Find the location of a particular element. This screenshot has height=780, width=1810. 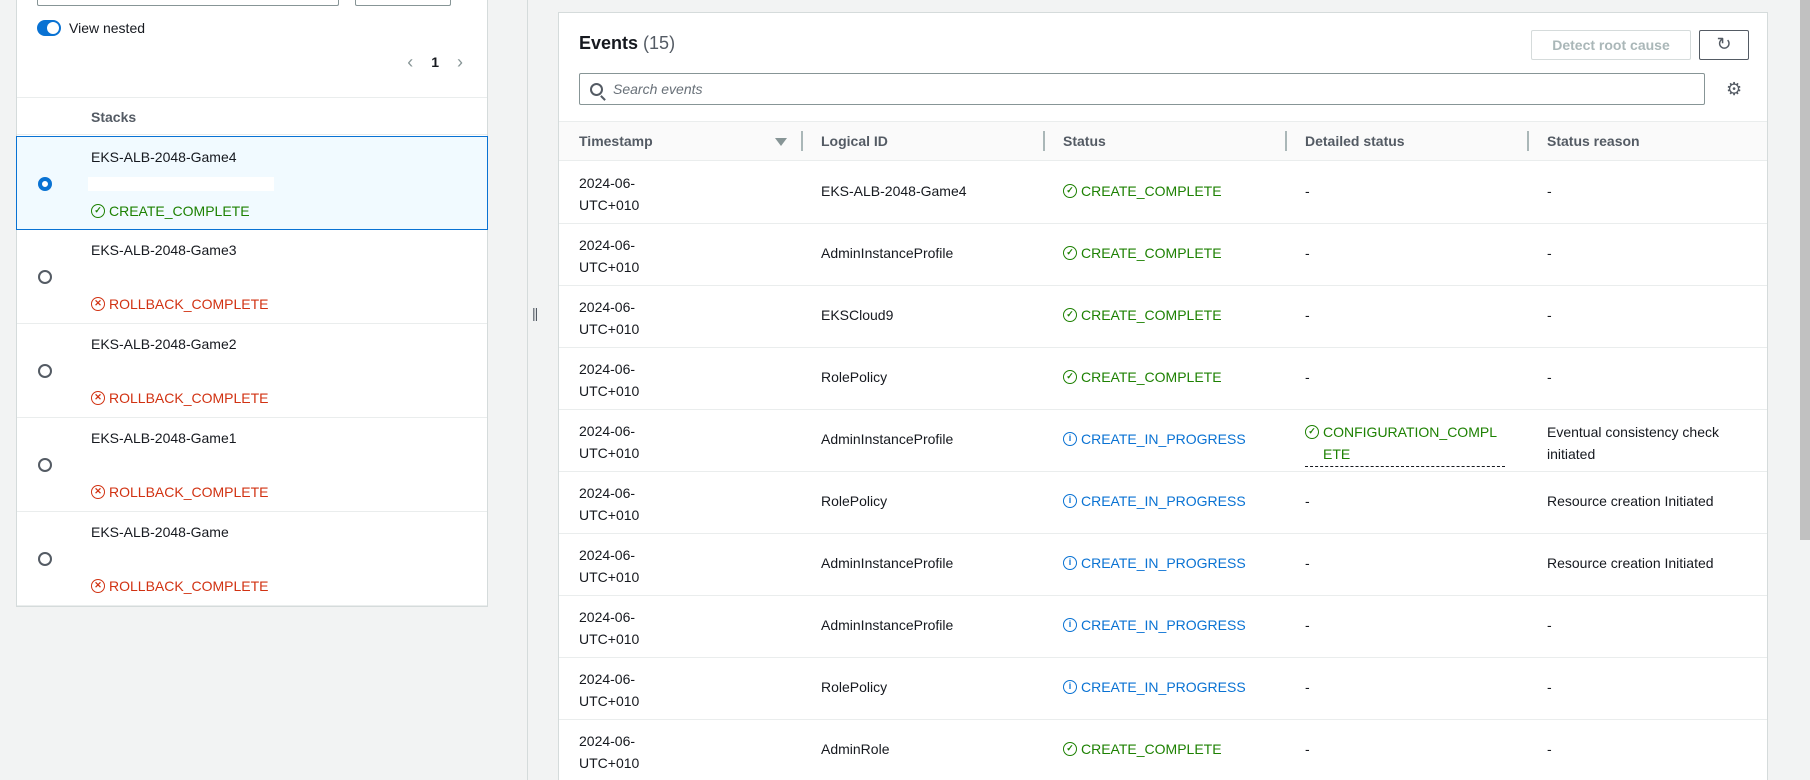

search-events-field is located at coordinates (1142, 89).